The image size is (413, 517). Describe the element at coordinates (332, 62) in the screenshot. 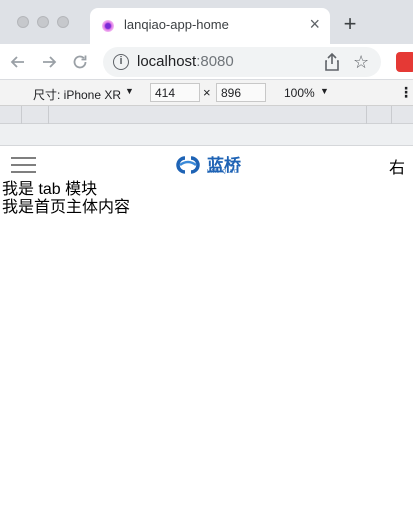

I see `share-icon` at that location.